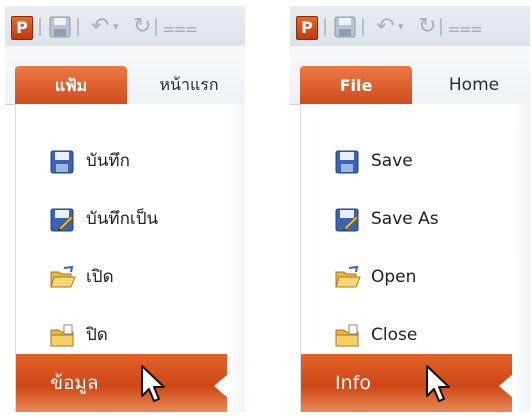 The height and width of the screenshot is (418, 532). Describe the element at coordinates (474, 85) in the screenshot. I see `tab-home: Home` at that location.